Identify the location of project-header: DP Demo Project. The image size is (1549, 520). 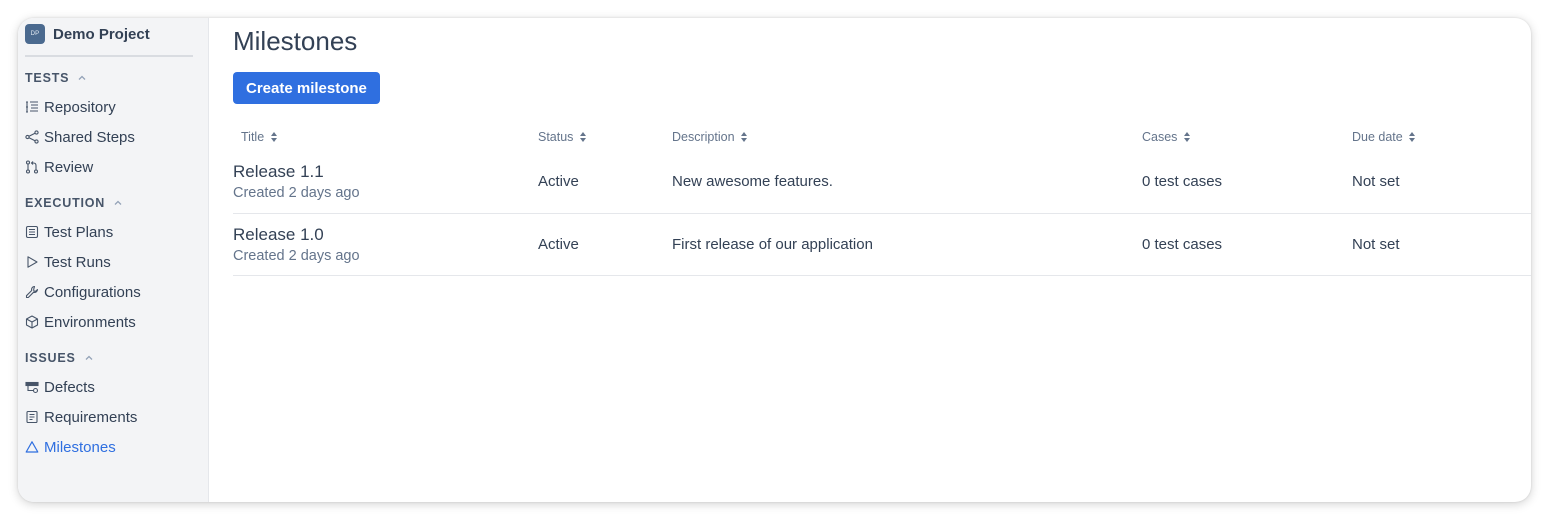
(109, 40).